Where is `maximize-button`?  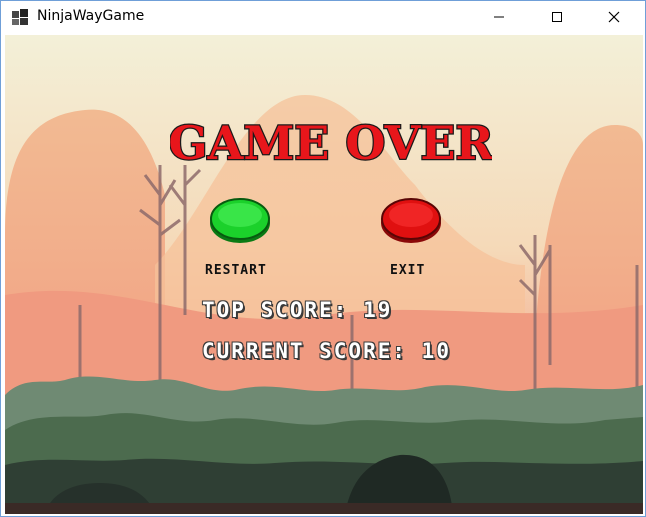 maximize-button is located at coordinates (557, 17).